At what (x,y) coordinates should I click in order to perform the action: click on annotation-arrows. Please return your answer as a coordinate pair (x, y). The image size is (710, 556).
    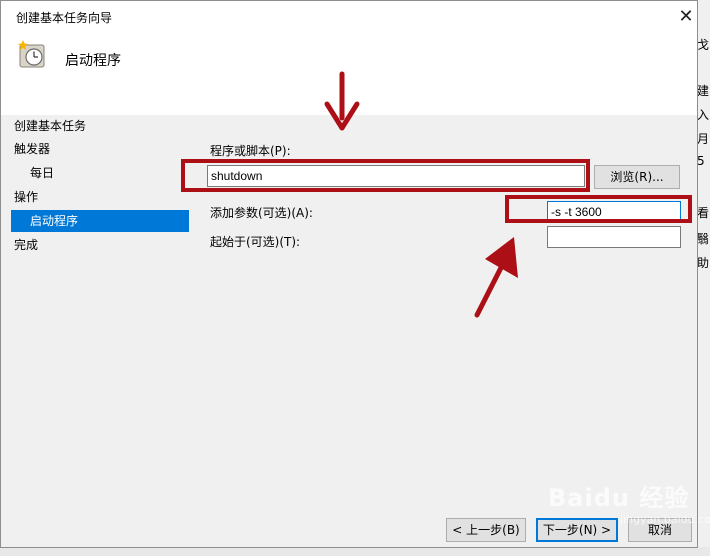
    Looking at the image, I should click on (421, 194).